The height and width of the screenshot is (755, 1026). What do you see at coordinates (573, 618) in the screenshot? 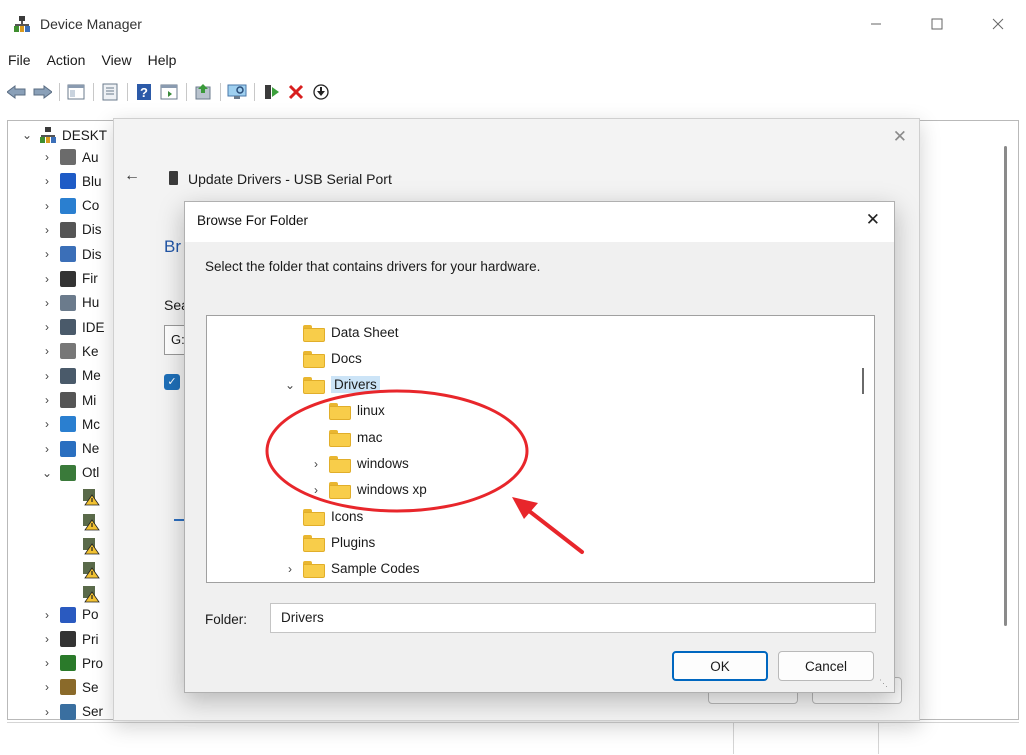
I see `folder-path-field: Drivers` at bounding box center [573, 618].